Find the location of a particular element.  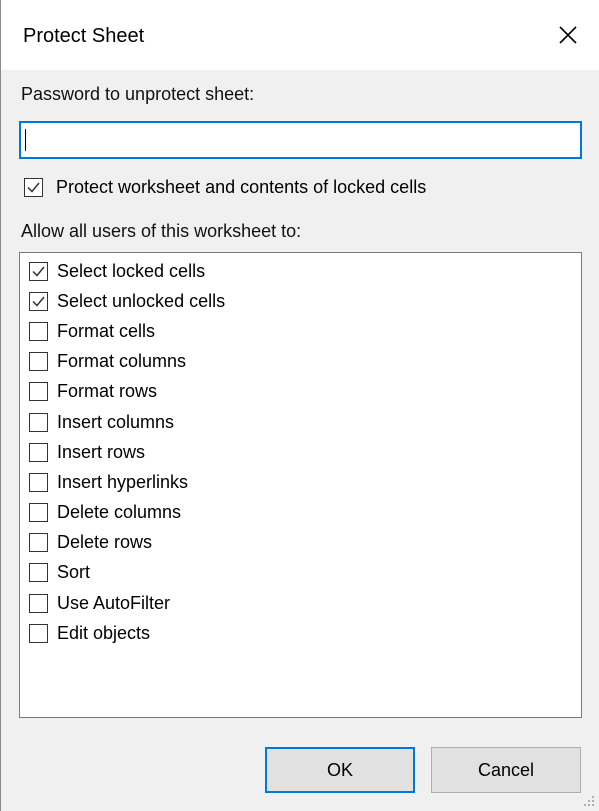

permission-label: Format cells is located at coordinates (106, 330).